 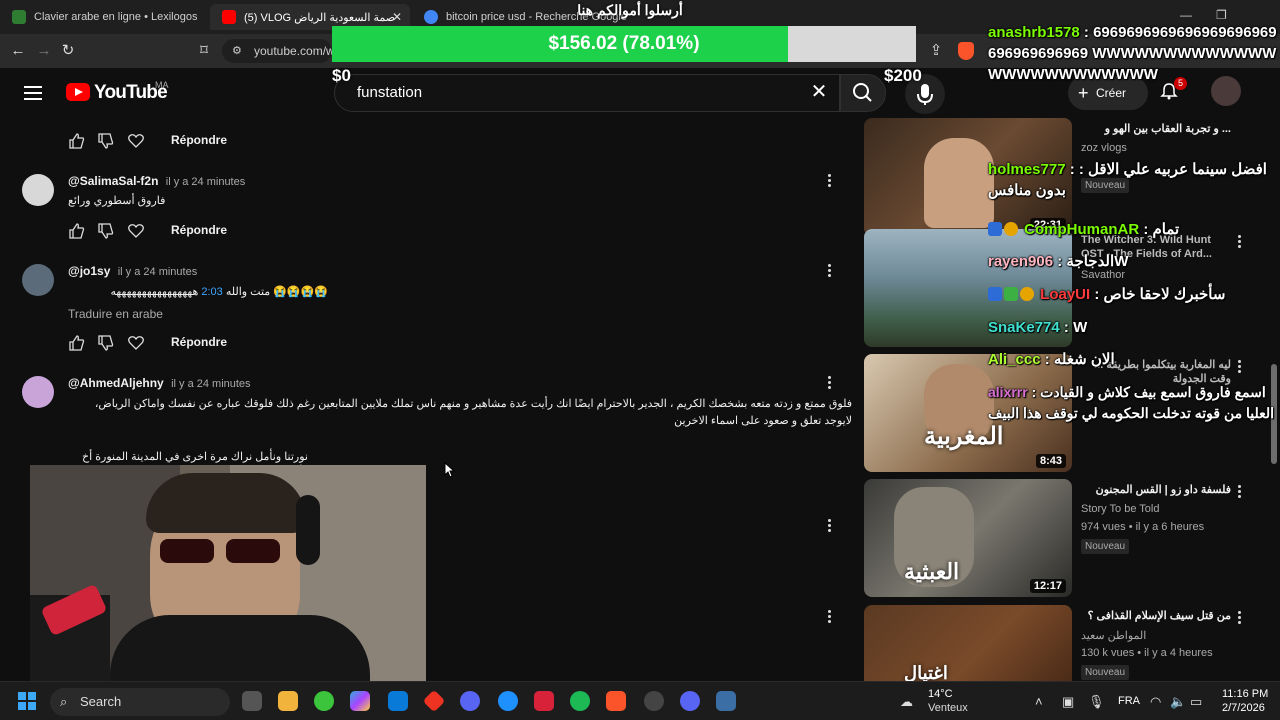 What do you see at coordinates (968, 643) in the screenshot?
I see `video-thumbnail: اغتيال` at bounding box center [968, 643].